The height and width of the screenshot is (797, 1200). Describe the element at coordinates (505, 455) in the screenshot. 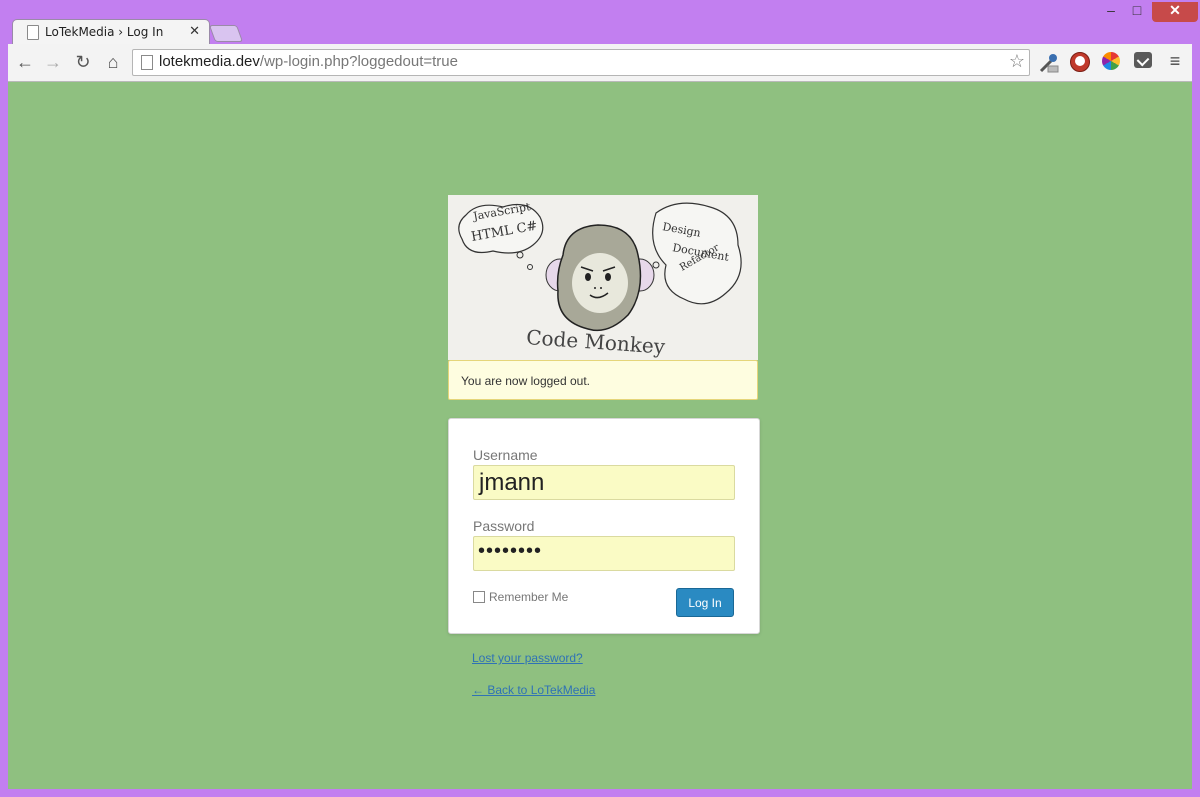

I see `username-label: Username` at that location.